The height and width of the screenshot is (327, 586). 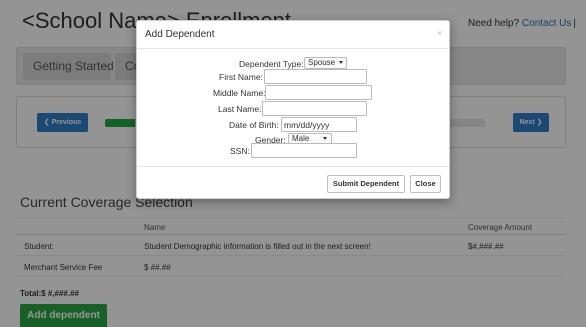 I want to click on ssn-input, so click(x=304, y=150).